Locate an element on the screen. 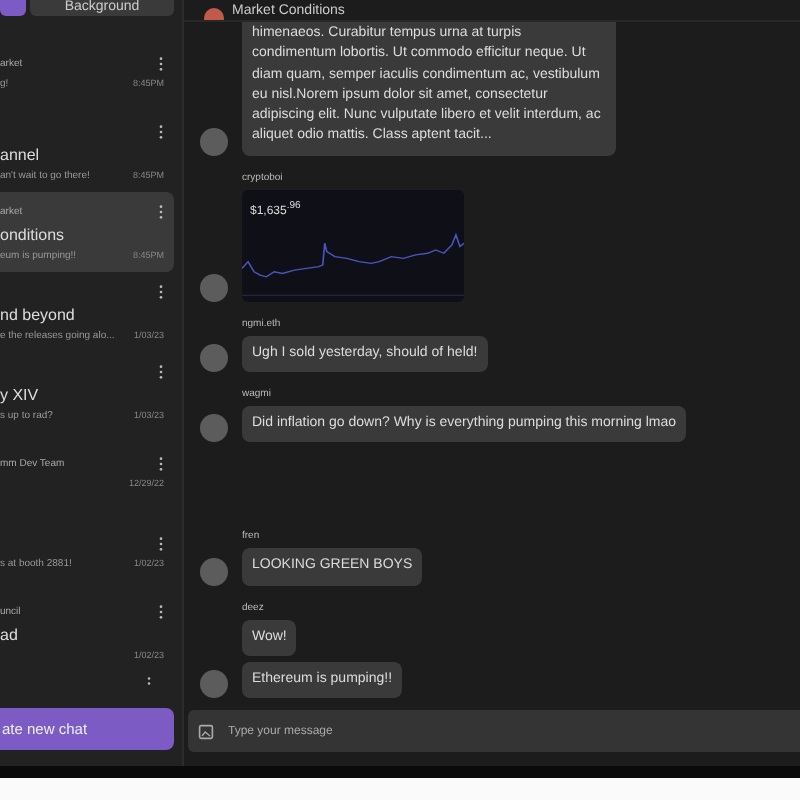  chat-title: ad is located at coordinates (10, 635).